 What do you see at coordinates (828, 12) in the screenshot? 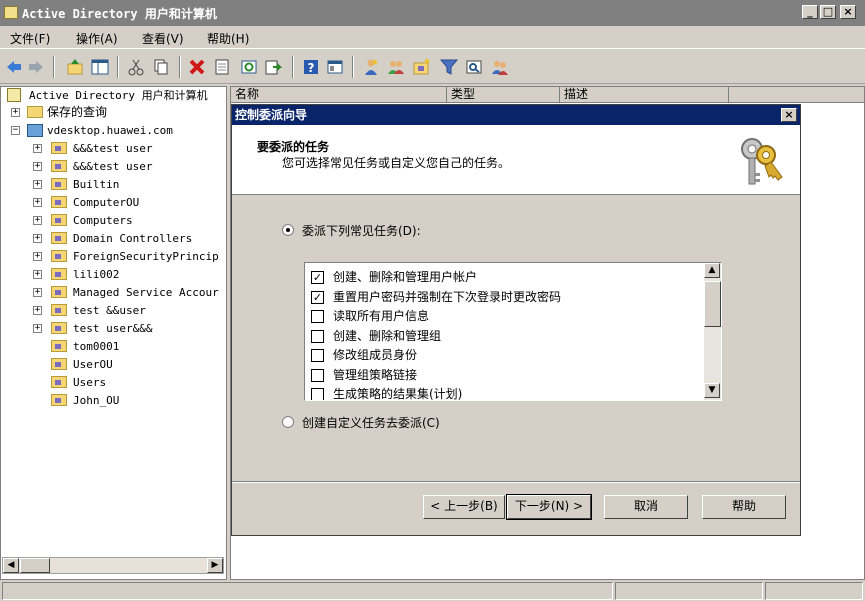
I see `maximize-button: □` at bounding box center [828, 12].